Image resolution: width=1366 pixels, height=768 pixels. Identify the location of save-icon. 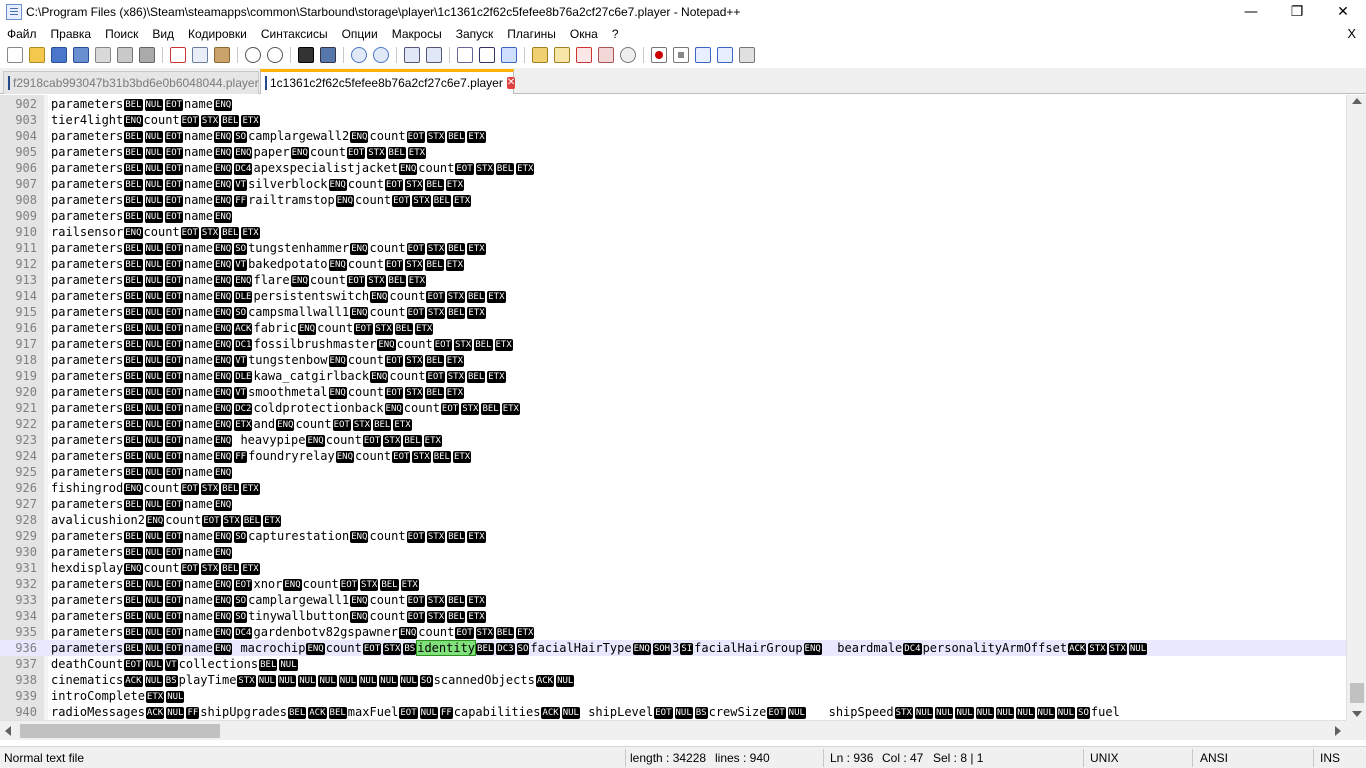
(59, 55).